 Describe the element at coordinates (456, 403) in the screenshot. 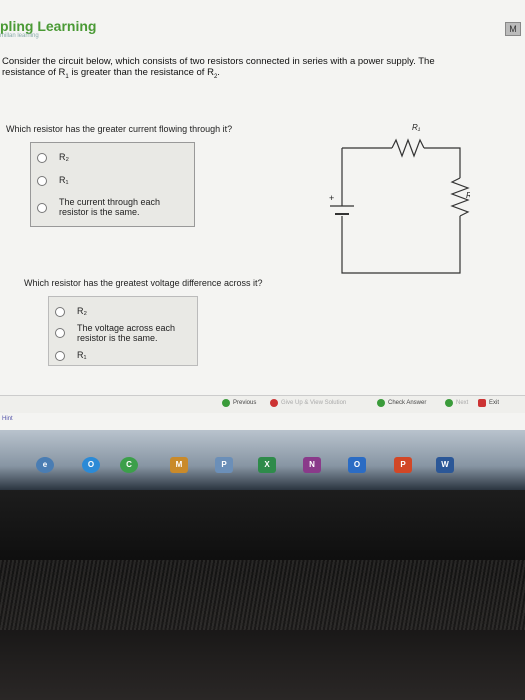

I see `next-button: Next` at that location.